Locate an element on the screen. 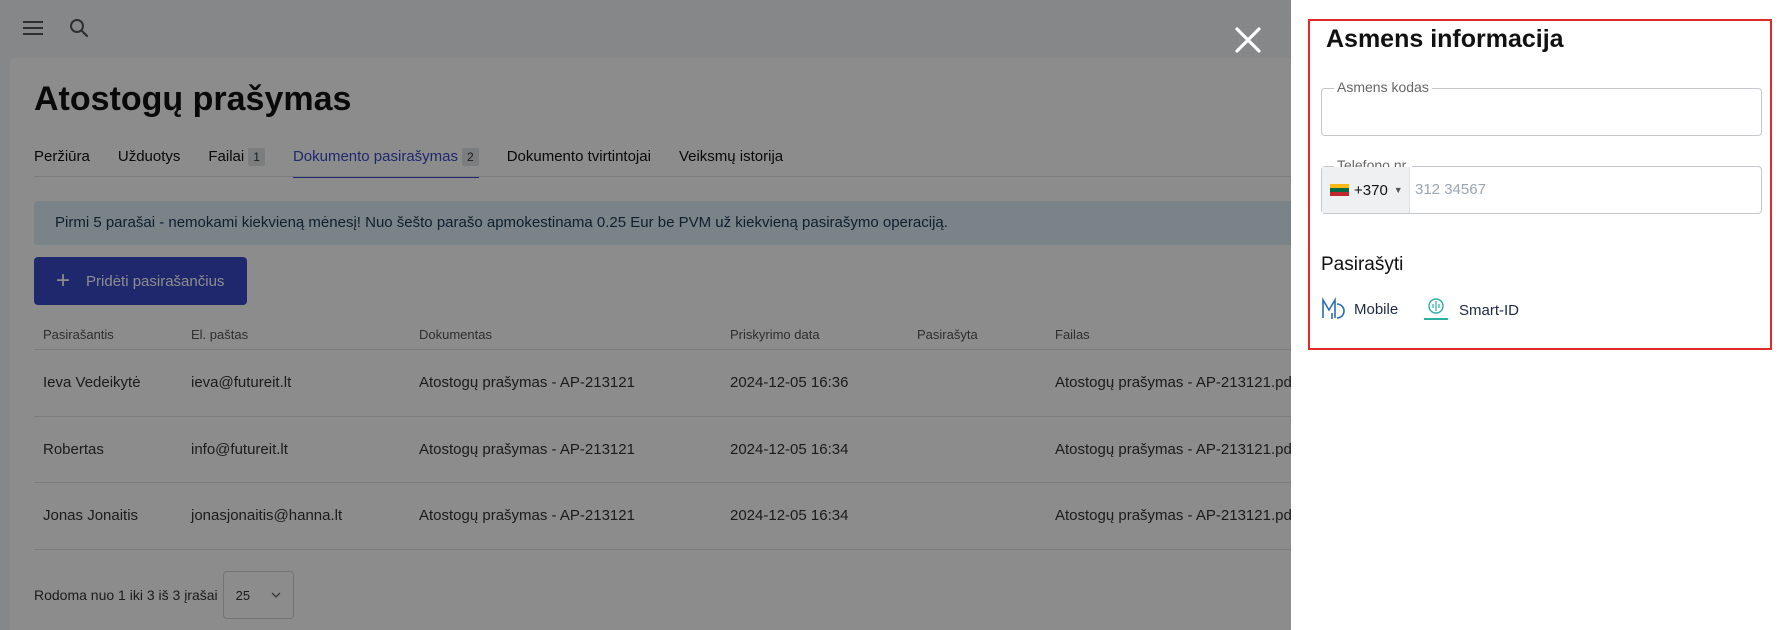 Image resolution: width=1783 pixels, height=630 pixels. country-code-select: +370 ▼ is located at coordinates (1366, 190).